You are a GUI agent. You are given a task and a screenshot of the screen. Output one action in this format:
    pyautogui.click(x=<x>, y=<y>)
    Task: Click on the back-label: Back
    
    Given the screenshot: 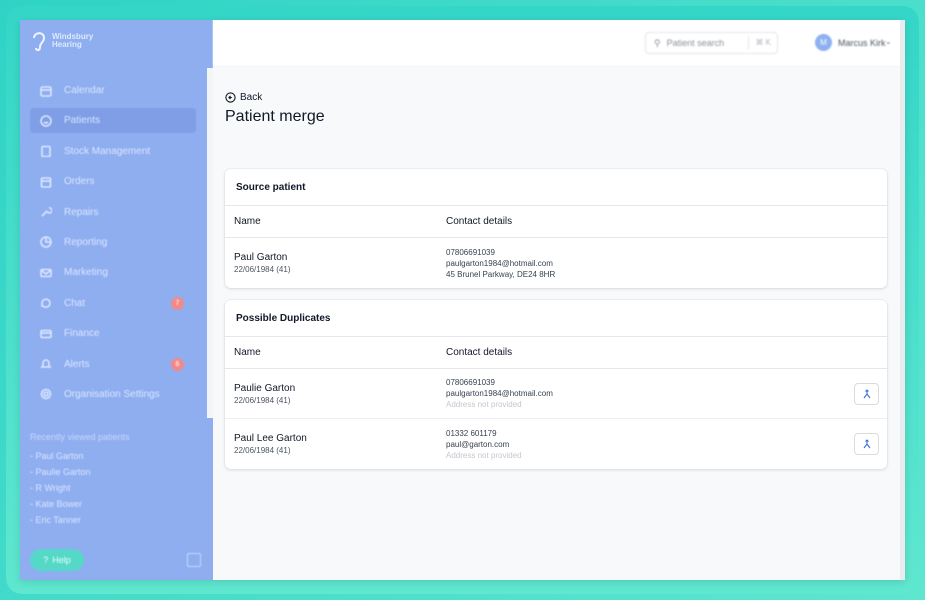 What is the action you would take?
    pyautogui.click(x=251, y=97)
    